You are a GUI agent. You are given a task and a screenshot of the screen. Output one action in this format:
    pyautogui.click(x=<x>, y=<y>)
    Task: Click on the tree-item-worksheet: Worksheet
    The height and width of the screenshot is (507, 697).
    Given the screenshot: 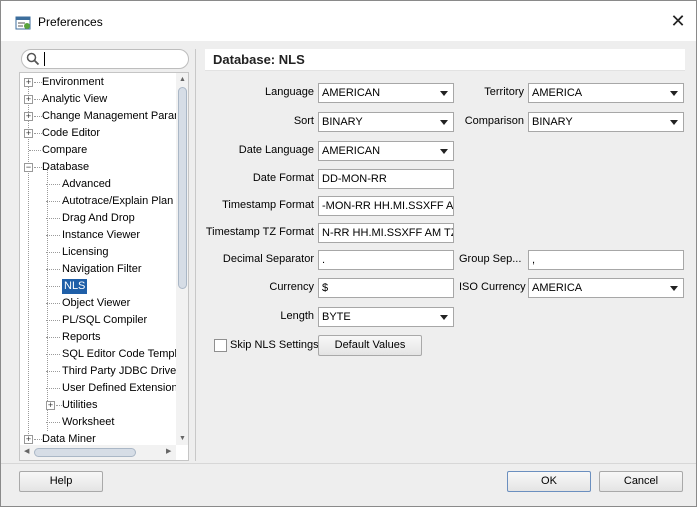 What is the action you would take?
    pyautogui.click(x=99, y=422)
    